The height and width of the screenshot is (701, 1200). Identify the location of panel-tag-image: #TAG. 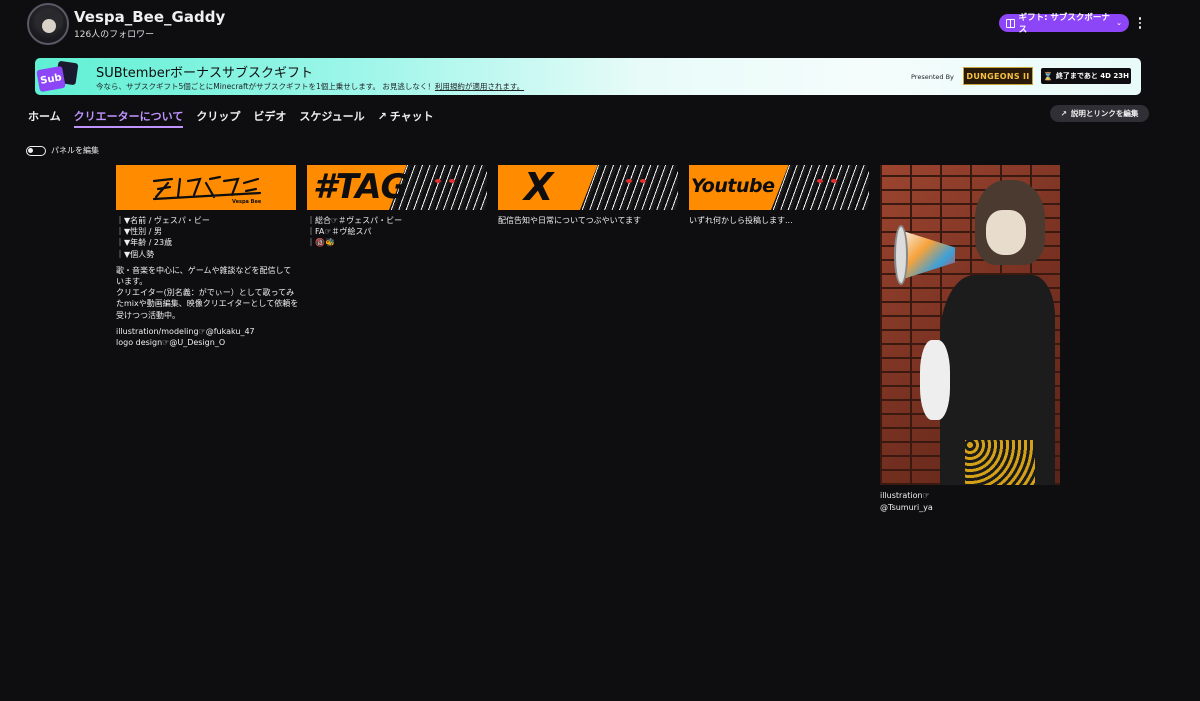
(397, 187).